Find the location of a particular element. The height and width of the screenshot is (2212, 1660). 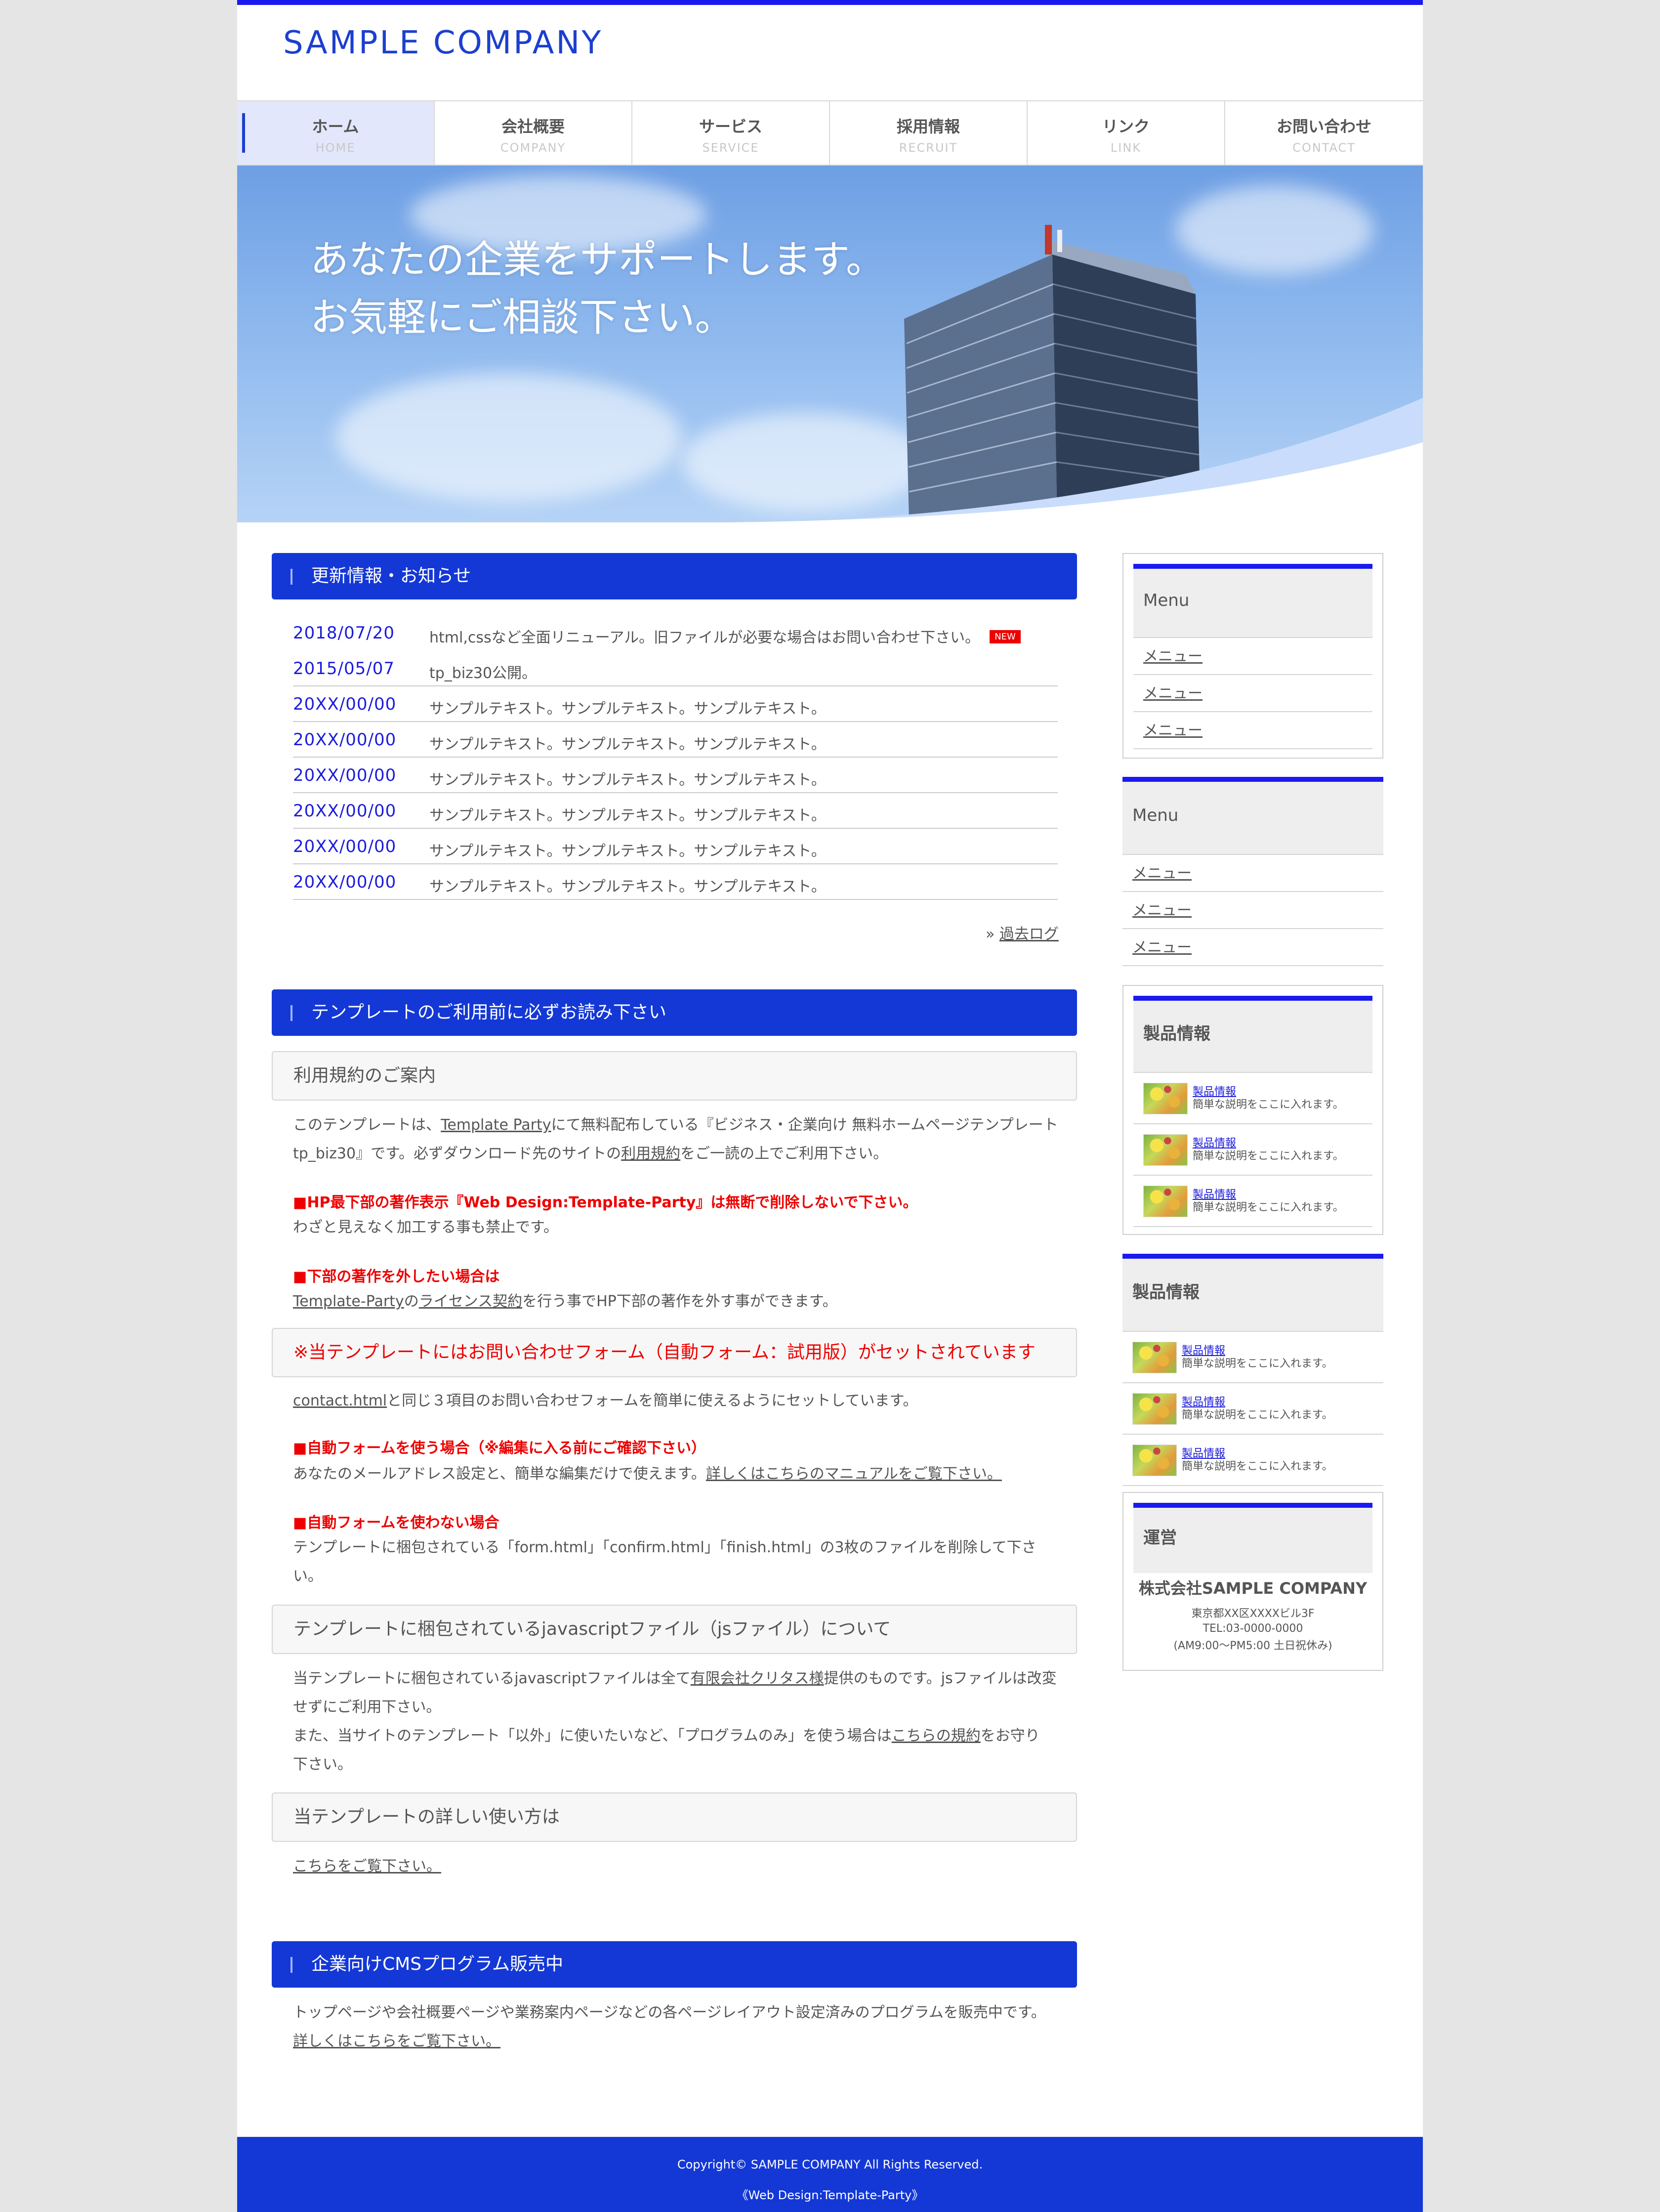

nav-item-service: サービス SERVICE is located at coordinates (731, 133).